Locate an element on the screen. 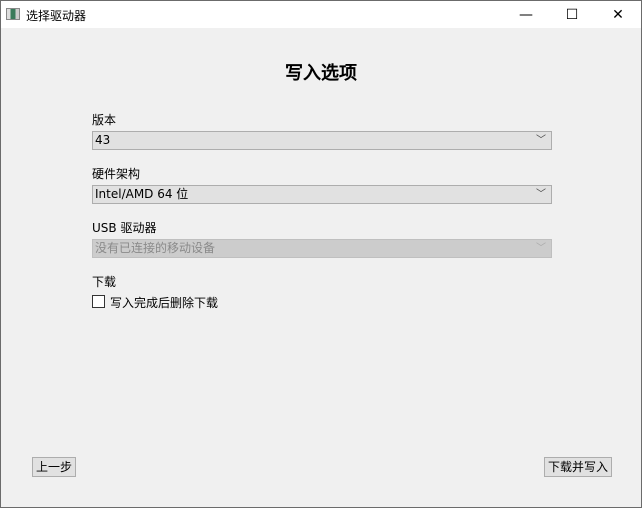  arch-select: Intel/AMD 64 位 ﹀ is located at coordinates (322, 194).